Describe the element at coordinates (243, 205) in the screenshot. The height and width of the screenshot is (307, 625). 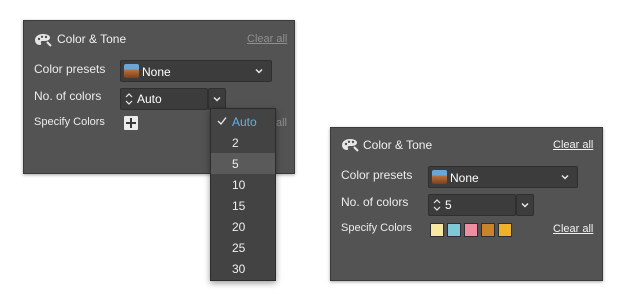
I see `menu-option-15: 15` at that location.